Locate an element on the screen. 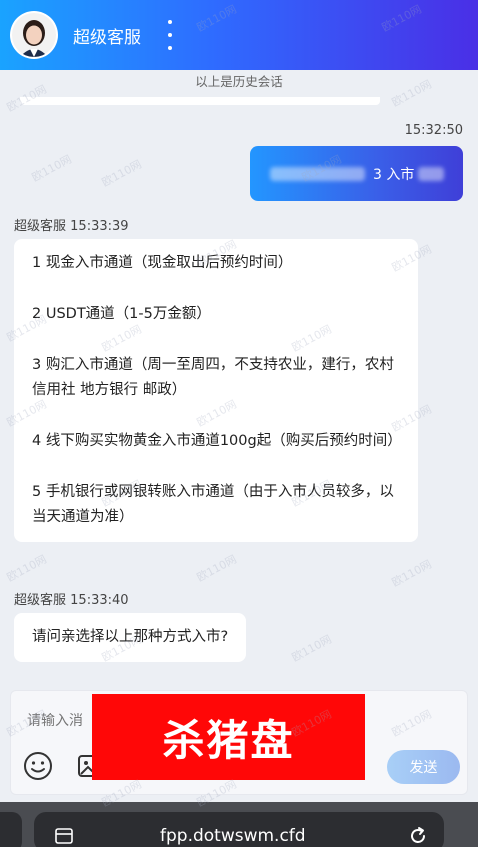 This screenshot has width=478, height=847. sender-line: 超级客服 15:33:39 is located at coordinates (71, 224).